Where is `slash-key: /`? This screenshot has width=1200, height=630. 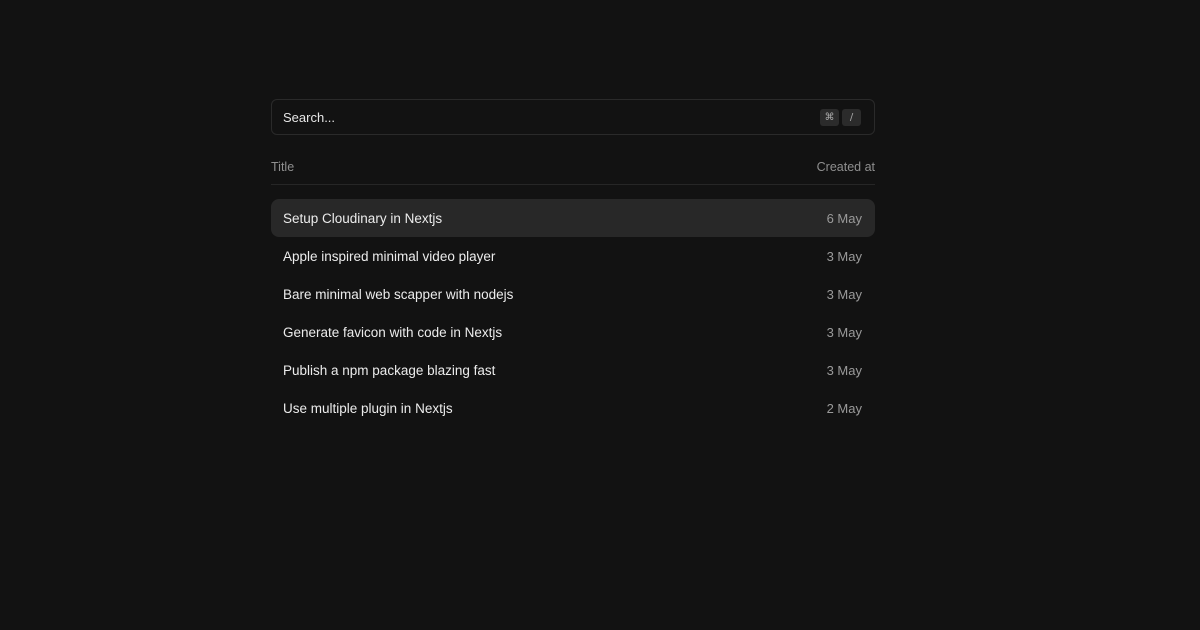 slash-key: / is located at coordinates (851, 117).